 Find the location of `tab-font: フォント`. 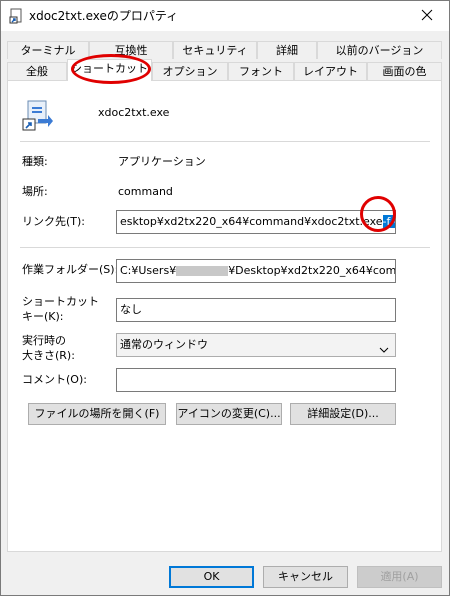

tab-font: フォント is located at coordinates (261, 71).